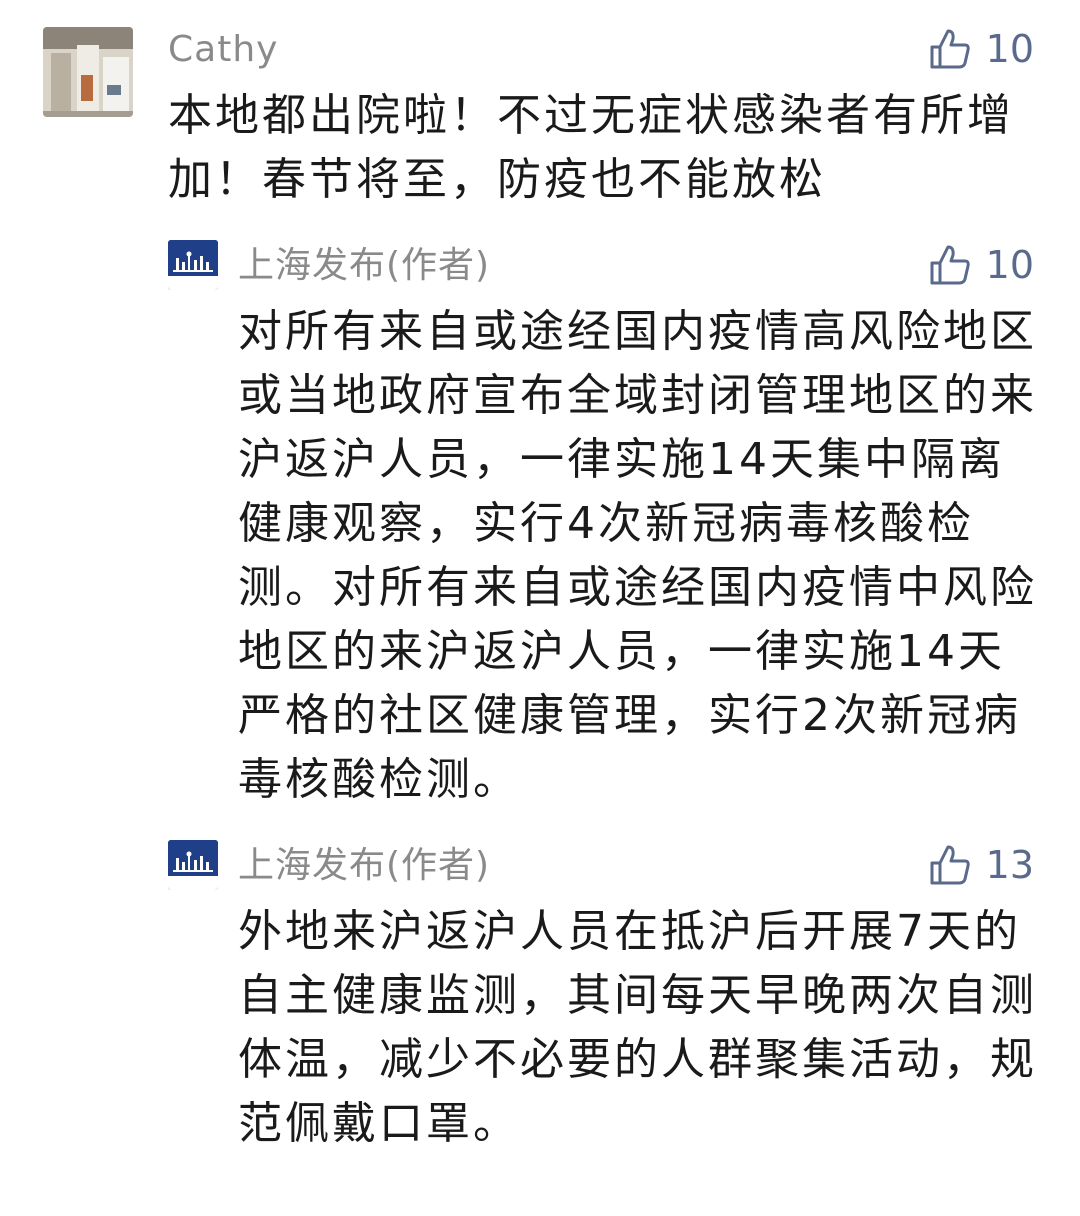 This screenshot has height=1216, width=1080. What do you see at coordinates (981, 865) in the screenshot?
I see `like-button: 13` at bounding box center [981, 865].